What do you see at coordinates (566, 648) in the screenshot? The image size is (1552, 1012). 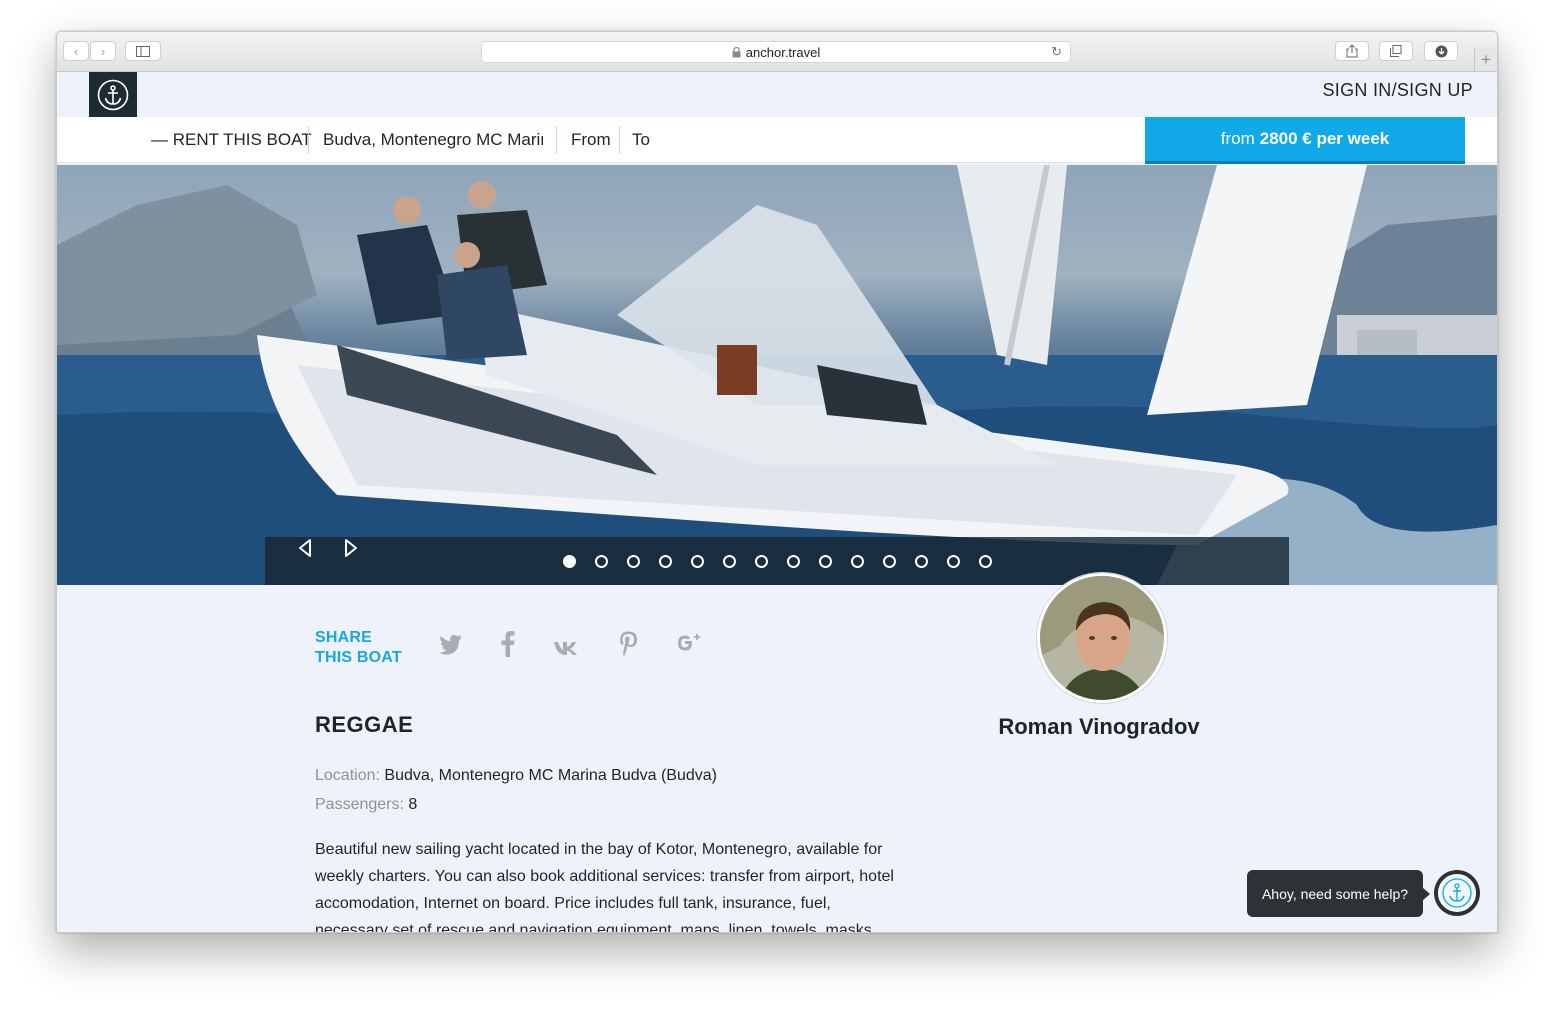 I see `vk-icon` at bounding box center [566, 648].